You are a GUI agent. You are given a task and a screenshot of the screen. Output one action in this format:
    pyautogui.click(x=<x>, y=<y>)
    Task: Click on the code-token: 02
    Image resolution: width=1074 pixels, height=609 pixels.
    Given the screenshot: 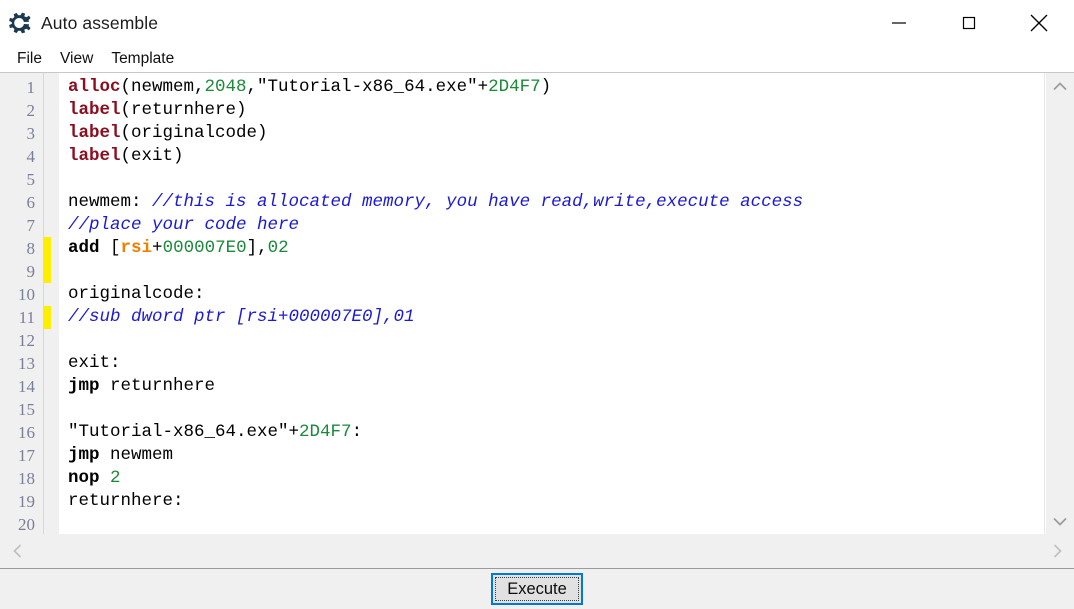 What is the action you would take?
    pyautogui.click(x=278, y=248)
    